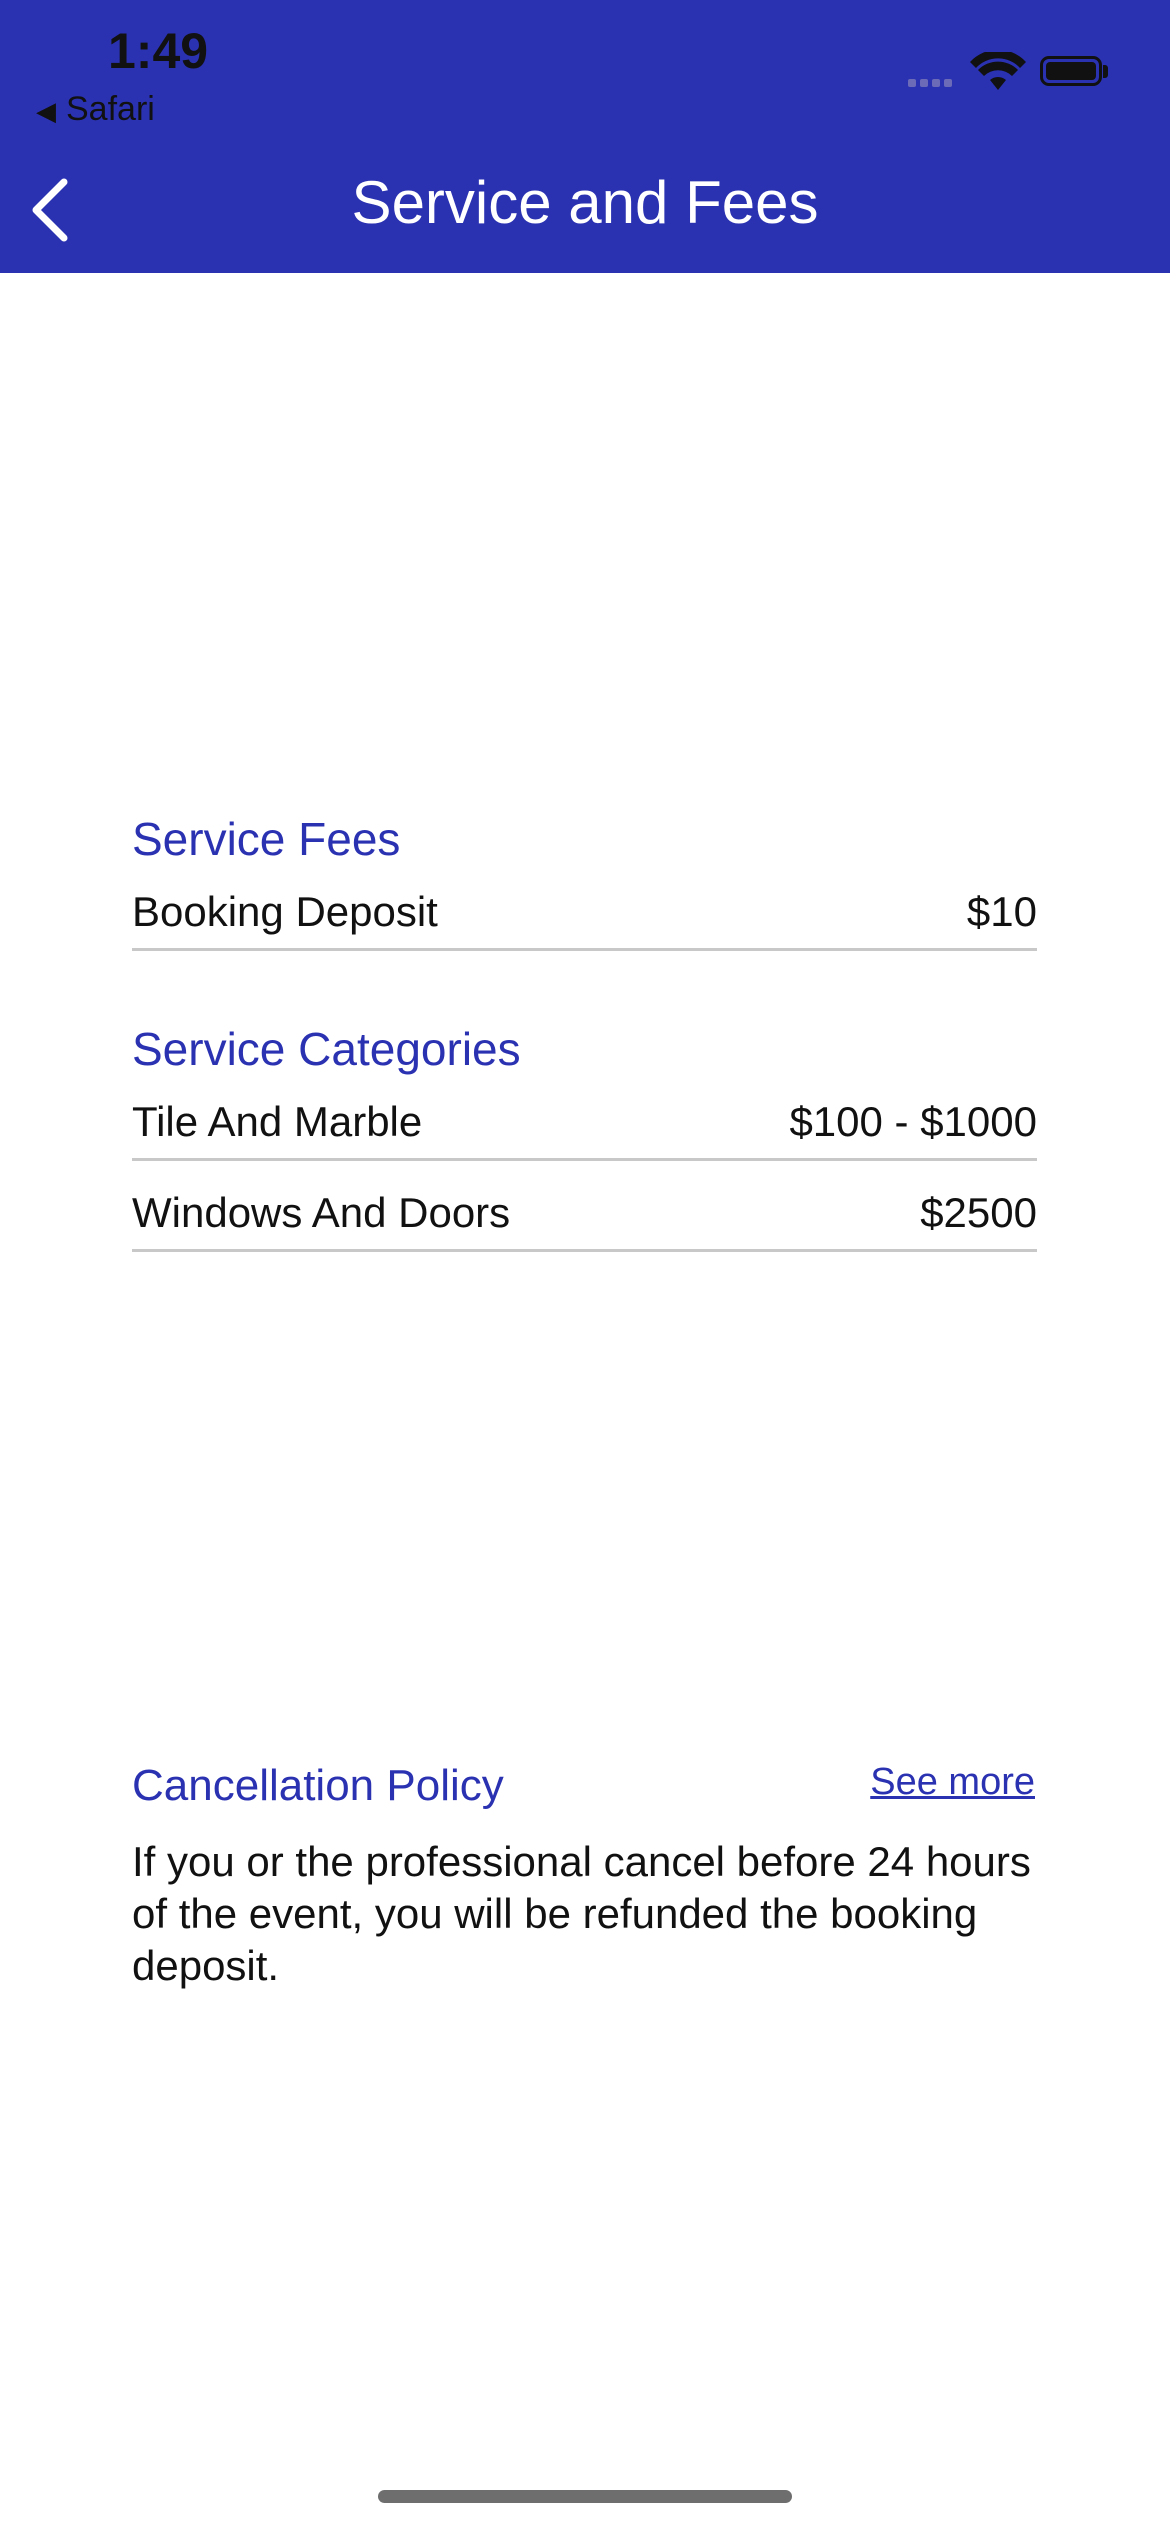  I want to click on app-header: 1:49 ◀ Safari Service and Fees, so click(585, 136).